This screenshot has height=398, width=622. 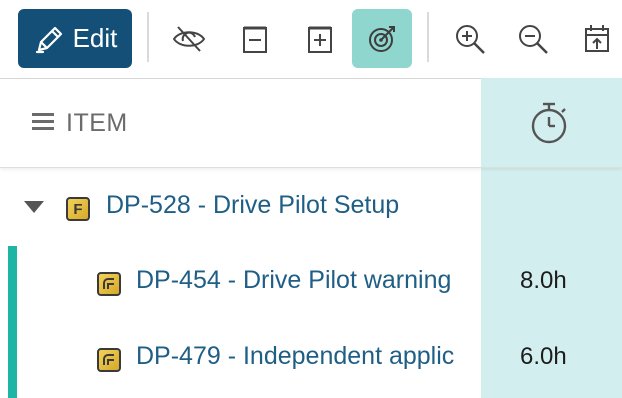 I want to click on hide-icon, so click(x=189, y=38).